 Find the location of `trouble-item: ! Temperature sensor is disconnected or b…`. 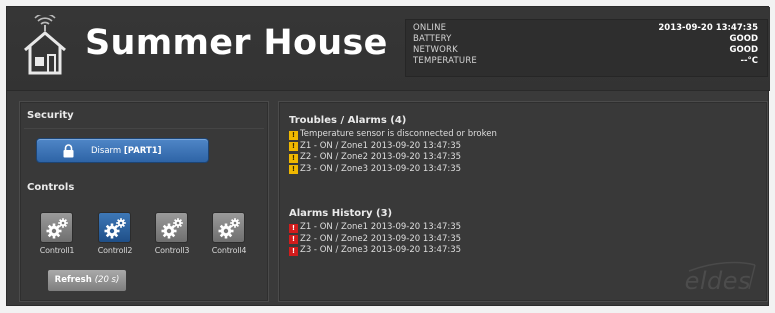

trouble-item: ! Temperature sensor is disconnected or b… is located at coordinates (393, 135).